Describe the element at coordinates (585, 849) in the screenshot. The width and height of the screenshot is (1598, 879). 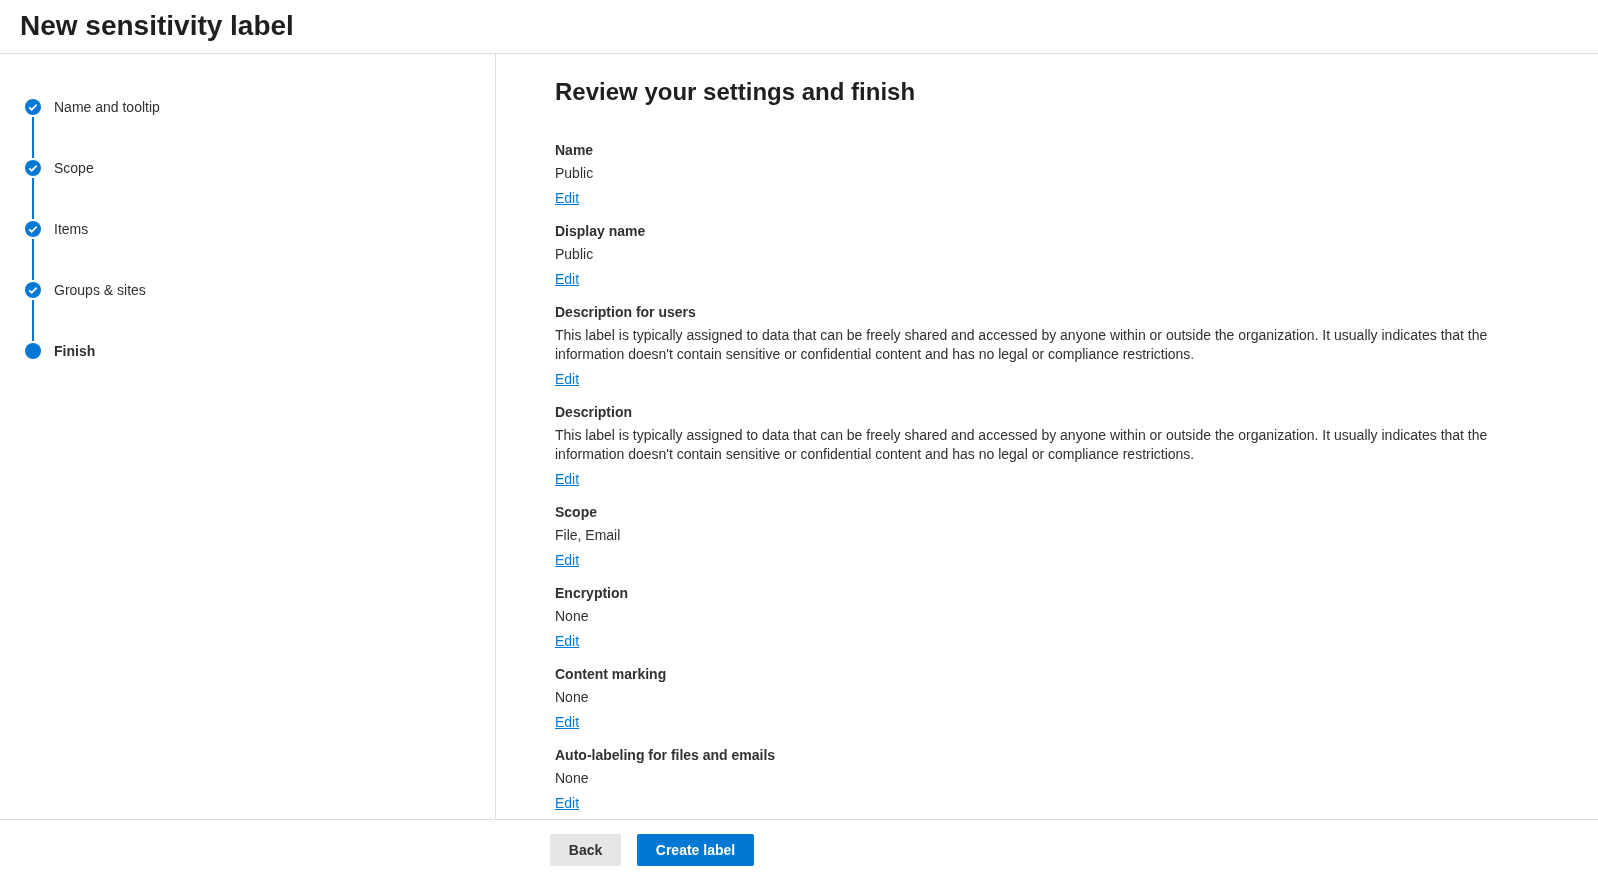
I see `back-button: Back` at that location.